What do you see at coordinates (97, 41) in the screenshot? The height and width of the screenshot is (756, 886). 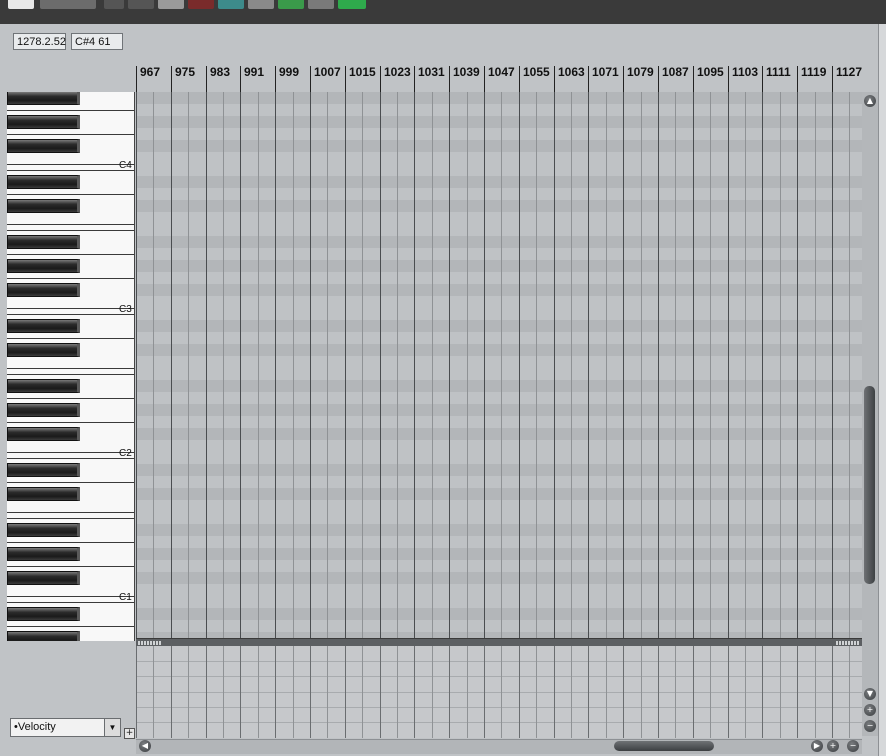 I see `note-readout: C#4 61` at bounding box center [97, 41].